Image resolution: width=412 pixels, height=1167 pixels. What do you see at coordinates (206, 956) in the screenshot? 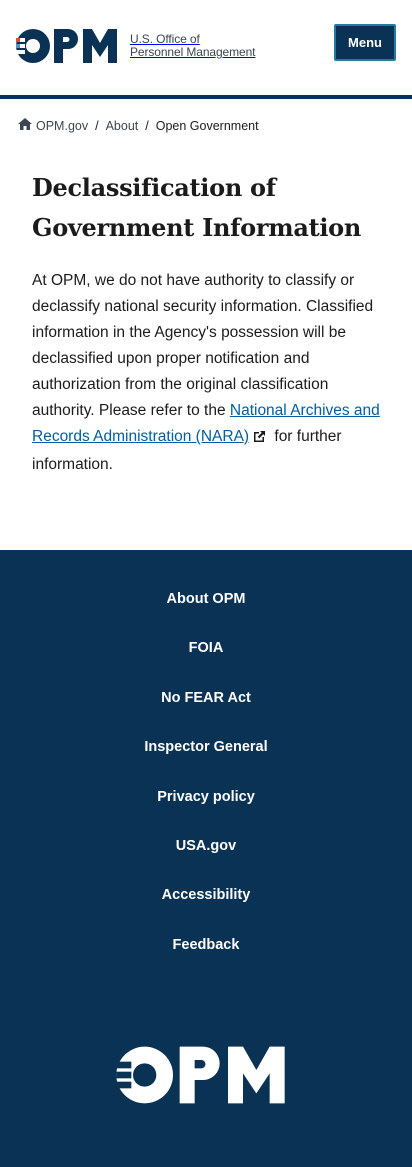
I see `footer-link-feedback: Feedback` at bounding box center [206, 956].